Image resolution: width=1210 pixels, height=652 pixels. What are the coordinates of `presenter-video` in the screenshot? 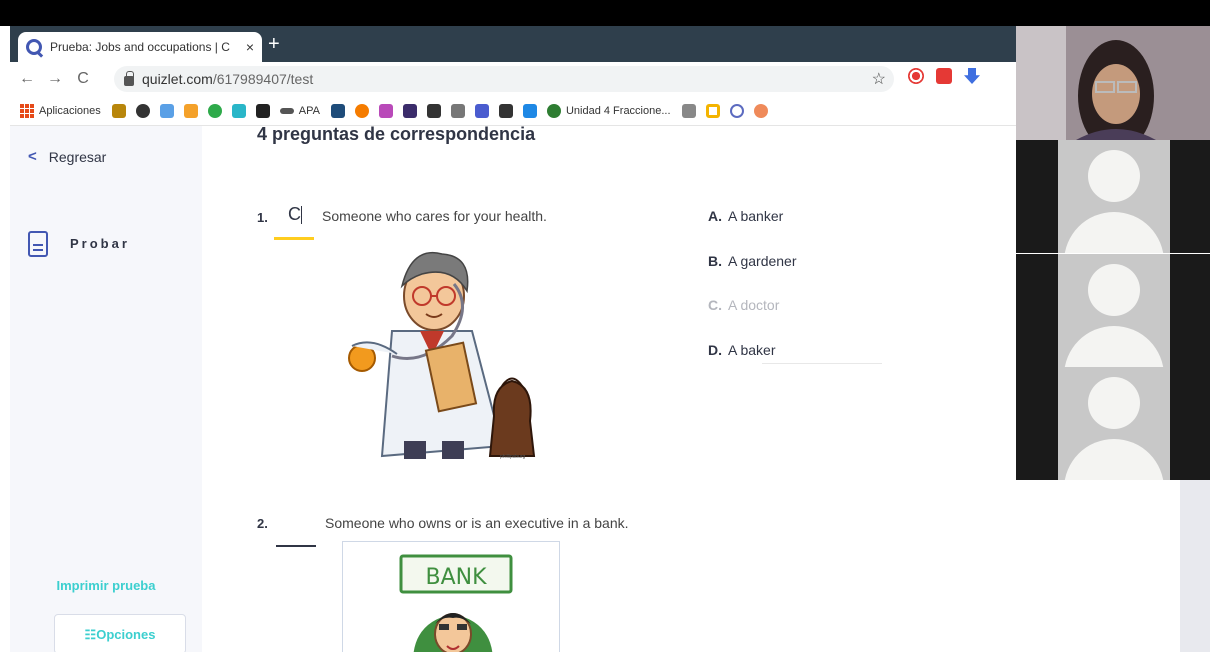 It's located at (1113, 83).